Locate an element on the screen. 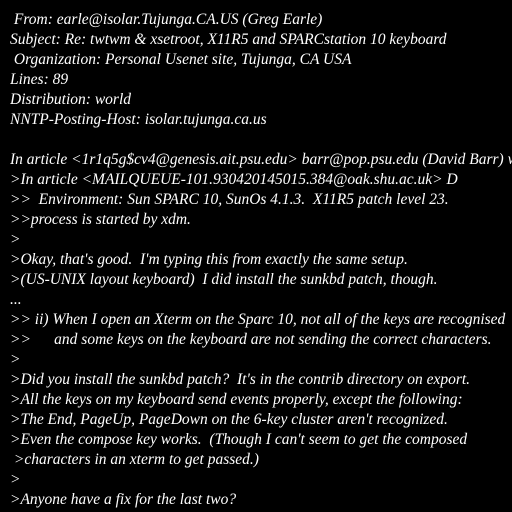 This screenshot has width=512, height=512. body-line-fix-question: >Anyone have a fix for the last two? is located at coordinates (123, 499).